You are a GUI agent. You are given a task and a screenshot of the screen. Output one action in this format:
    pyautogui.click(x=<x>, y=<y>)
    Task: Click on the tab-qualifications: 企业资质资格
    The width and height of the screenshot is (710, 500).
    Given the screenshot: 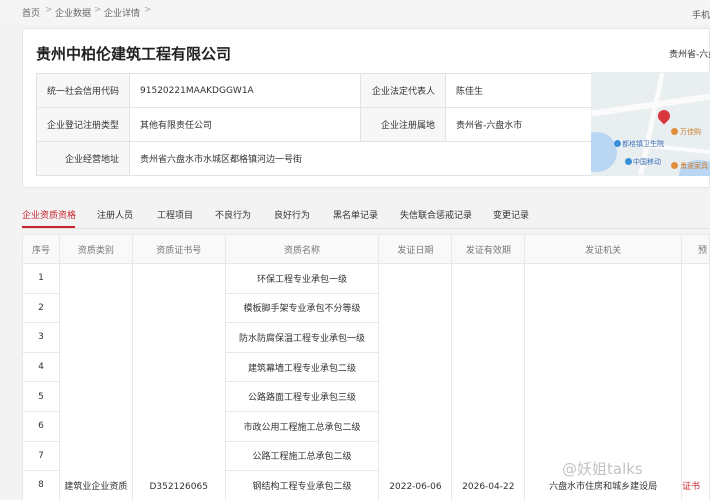 What is the action you would take?
    pyautogui.click(x=49, y=214)
    